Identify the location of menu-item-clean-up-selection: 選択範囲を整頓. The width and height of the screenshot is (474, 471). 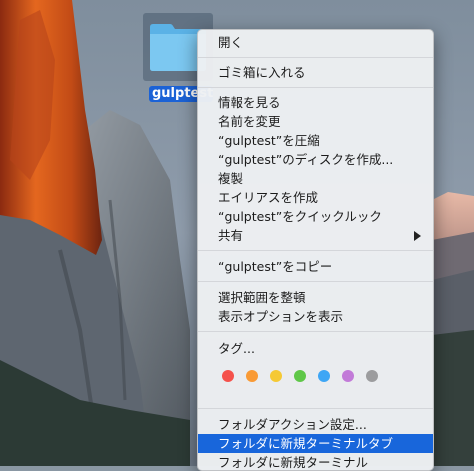
(315, 297).